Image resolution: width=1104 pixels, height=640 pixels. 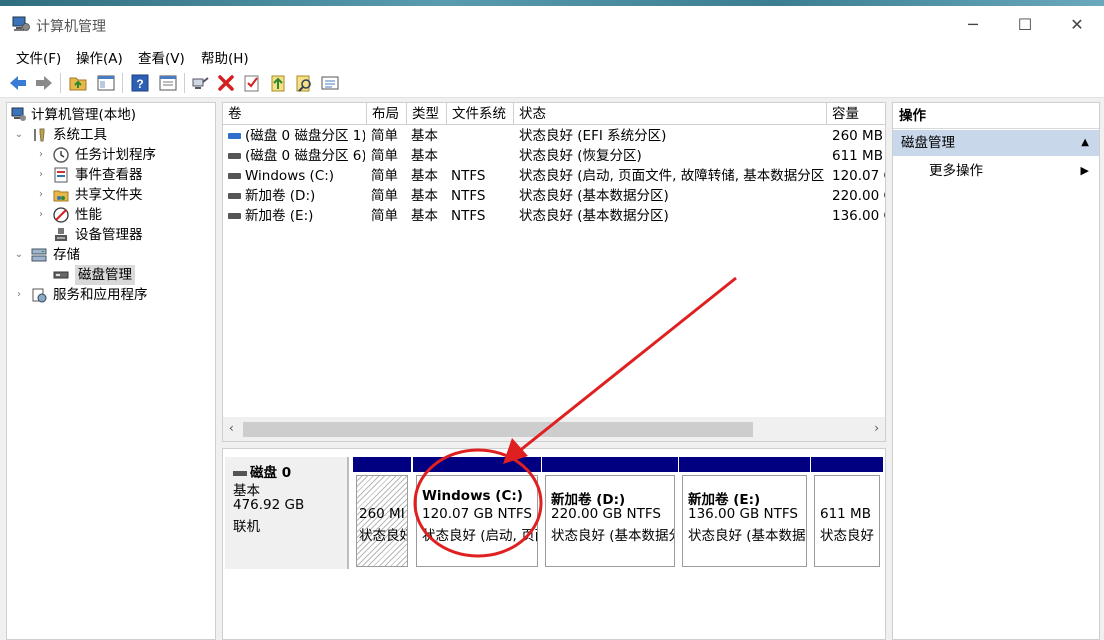 I want to click on tree-label: 系统工具, so click(x=80, y=135).